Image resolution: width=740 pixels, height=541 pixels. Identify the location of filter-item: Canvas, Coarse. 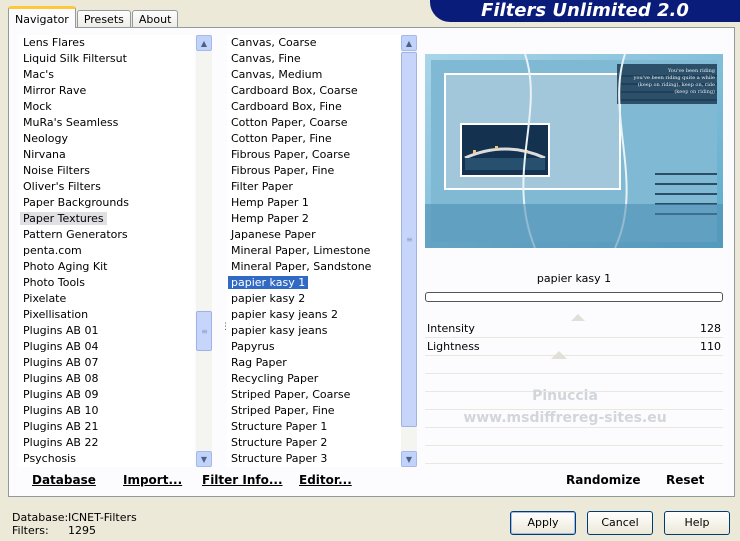
(314, 43).